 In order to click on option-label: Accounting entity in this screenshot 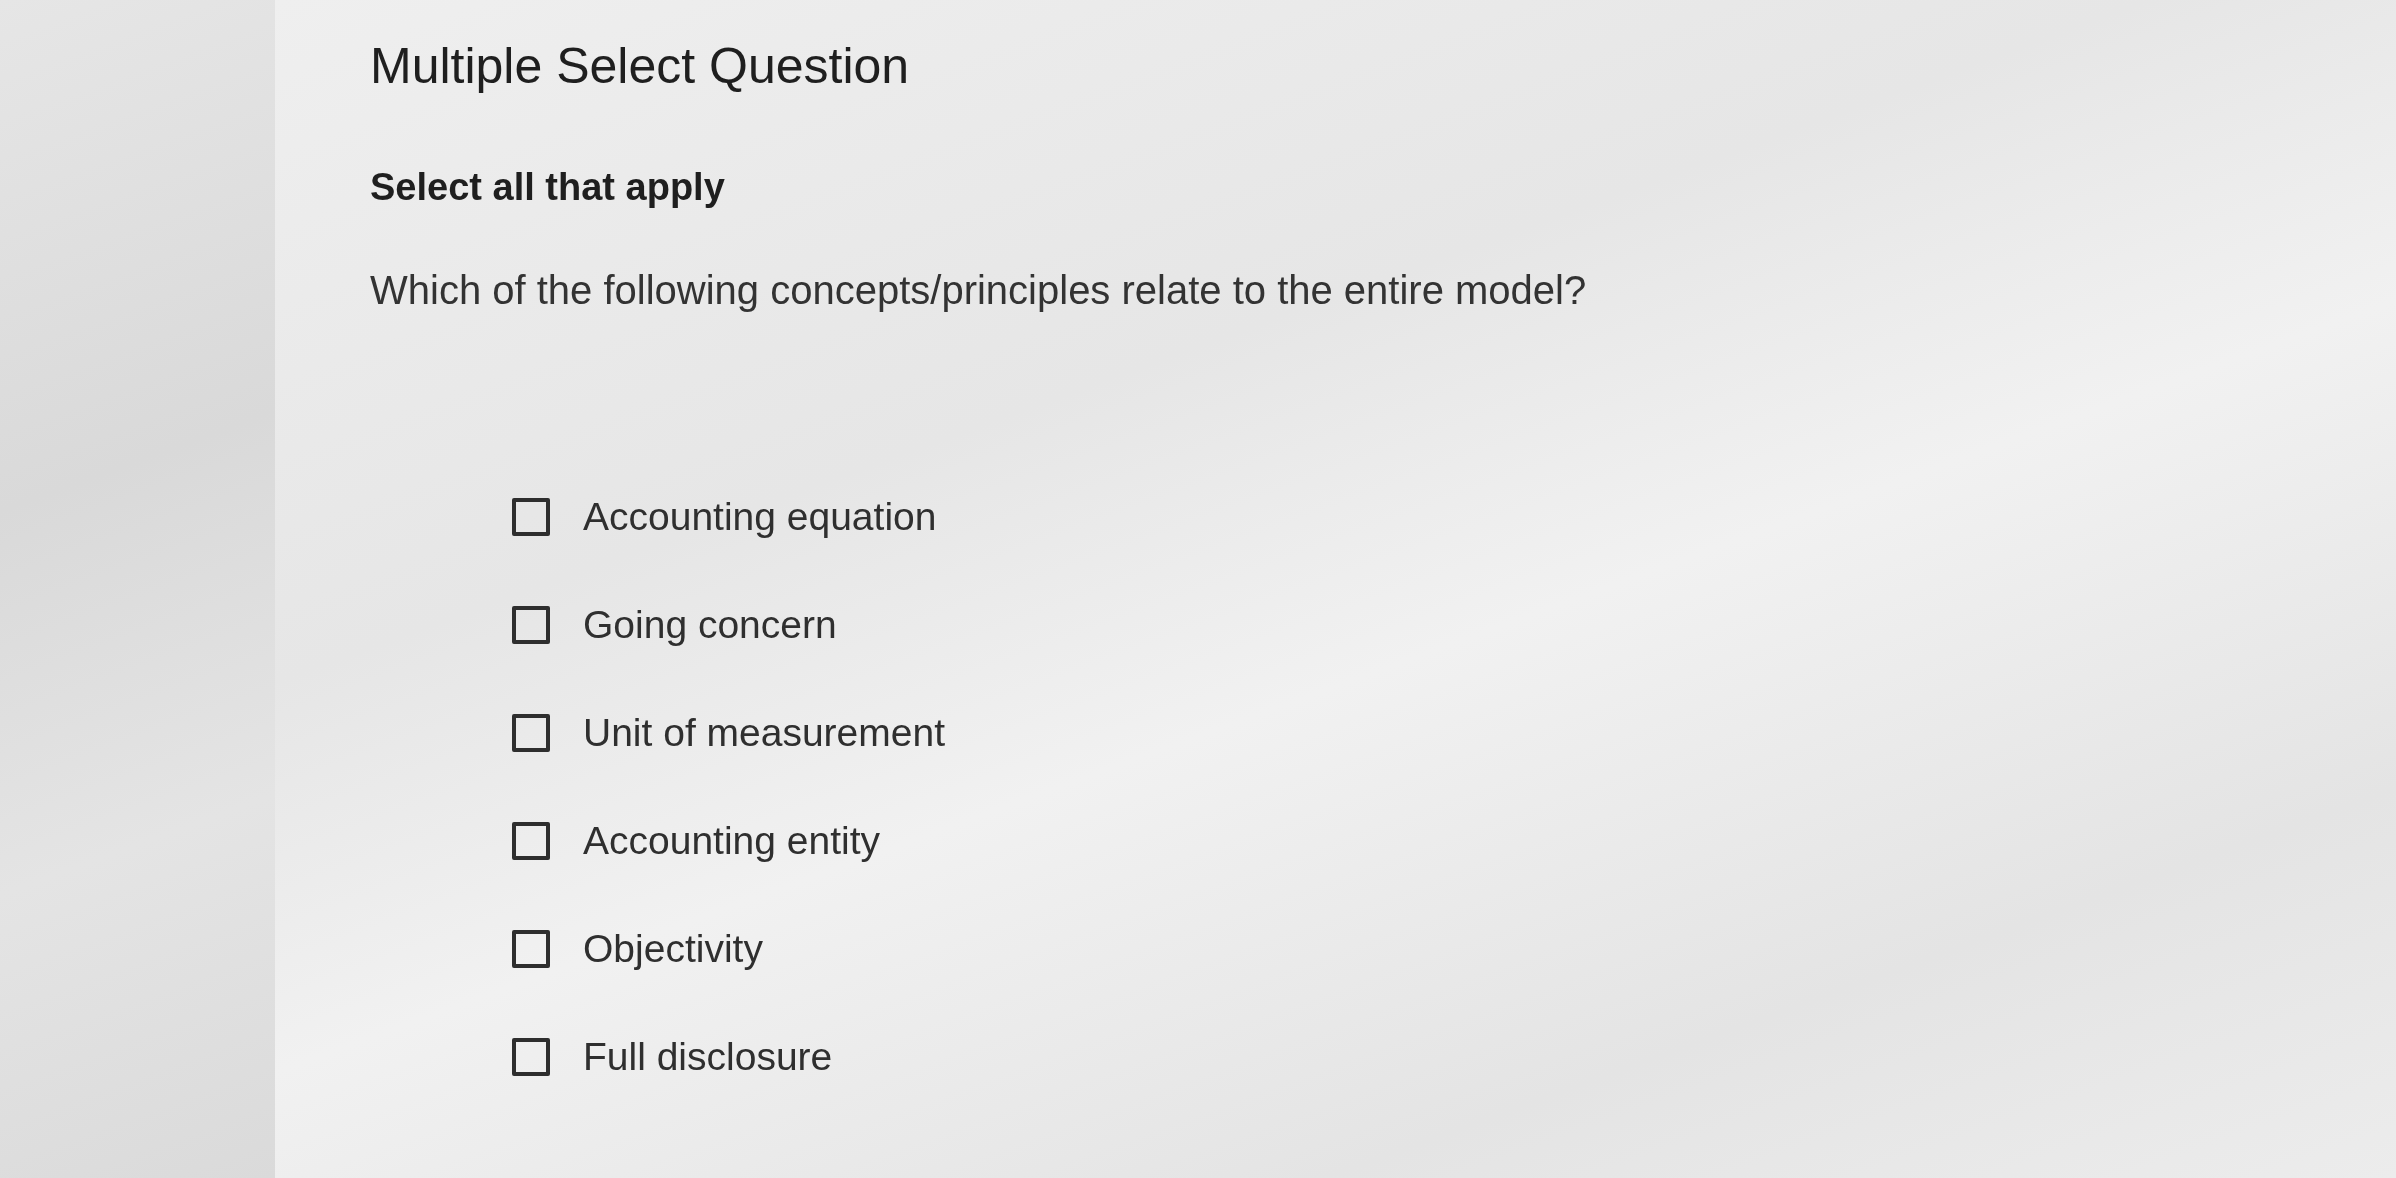, I will do `click(731, 841)`.